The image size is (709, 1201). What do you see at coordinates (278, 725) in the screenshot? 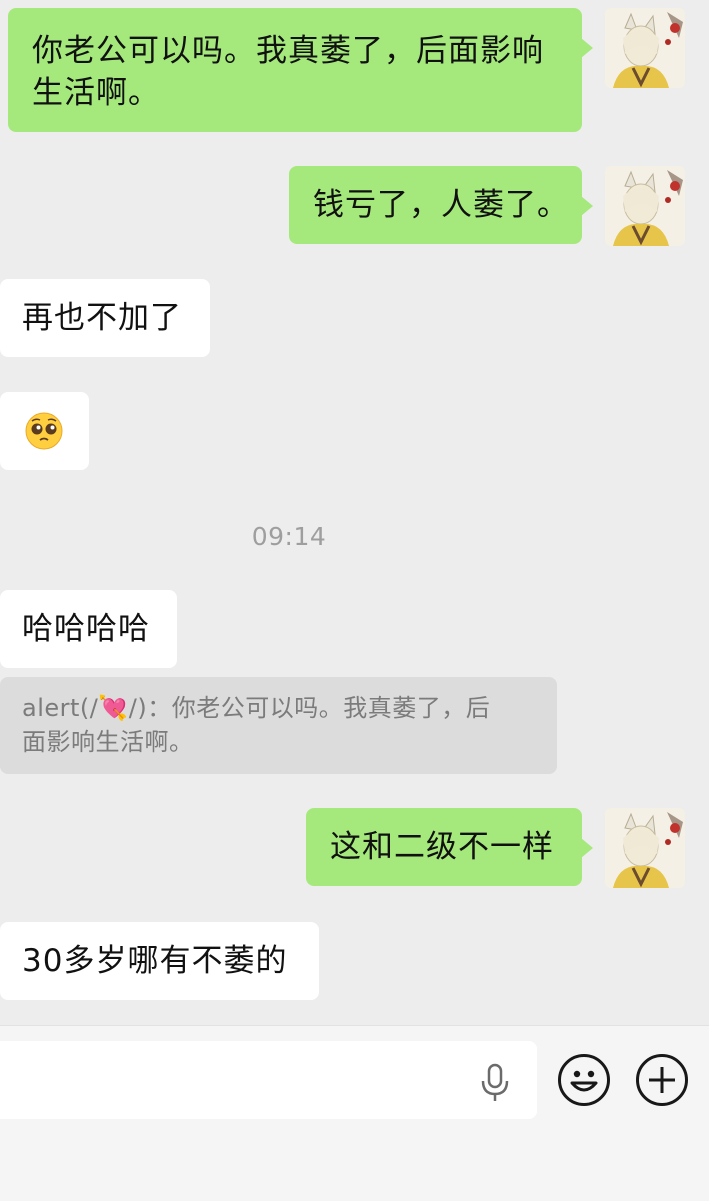
I see `quoted-message: alert(/💘/)：你老公可以吗。我真萎了，后 面影响生活啊。` at bounding box center [278, 725].